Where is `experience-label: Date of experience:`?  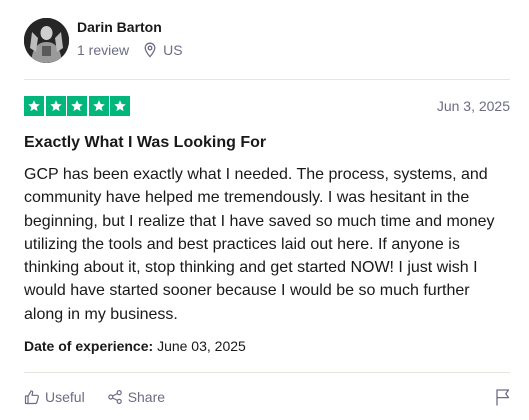
experience-label: Date of experience: is located at coordinates (89, 346).